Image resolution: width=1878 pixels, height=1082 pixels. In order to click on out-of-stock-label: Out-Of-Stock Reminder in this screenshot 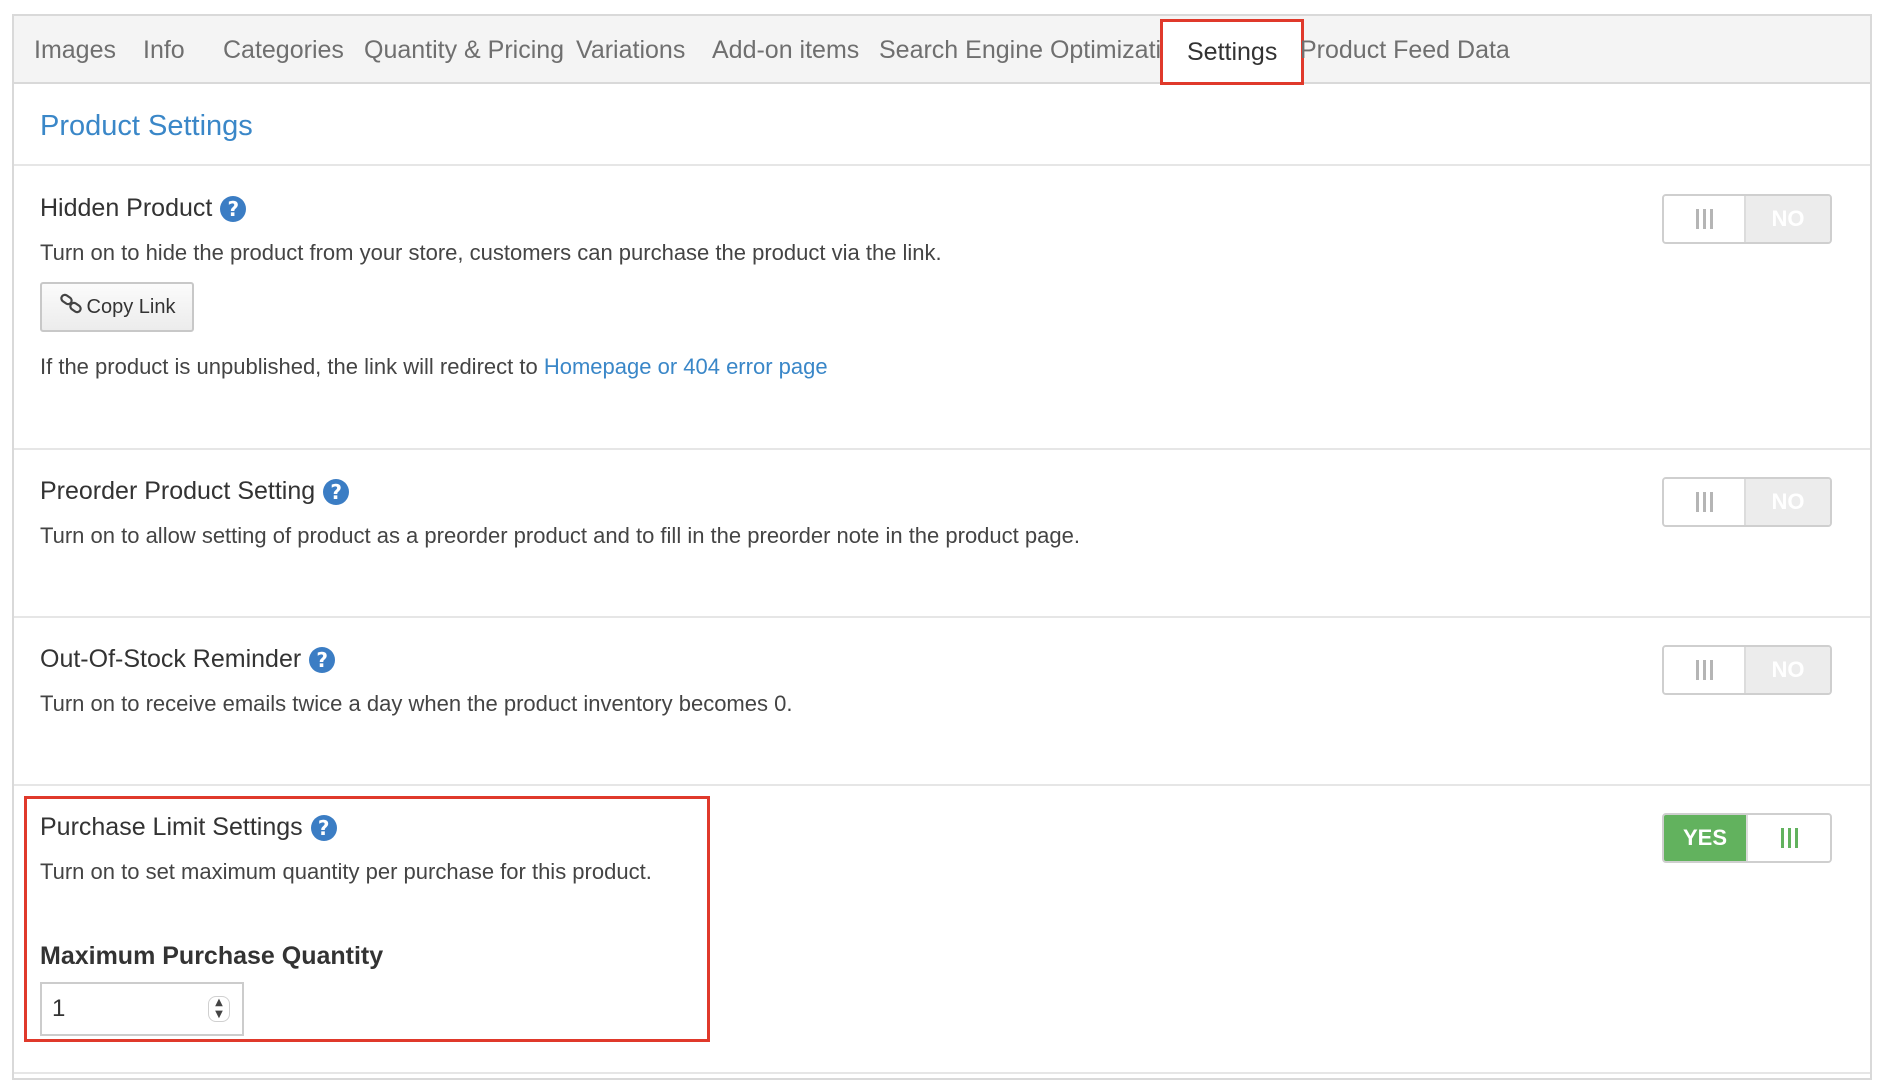, I will do `click(171, 659)`.